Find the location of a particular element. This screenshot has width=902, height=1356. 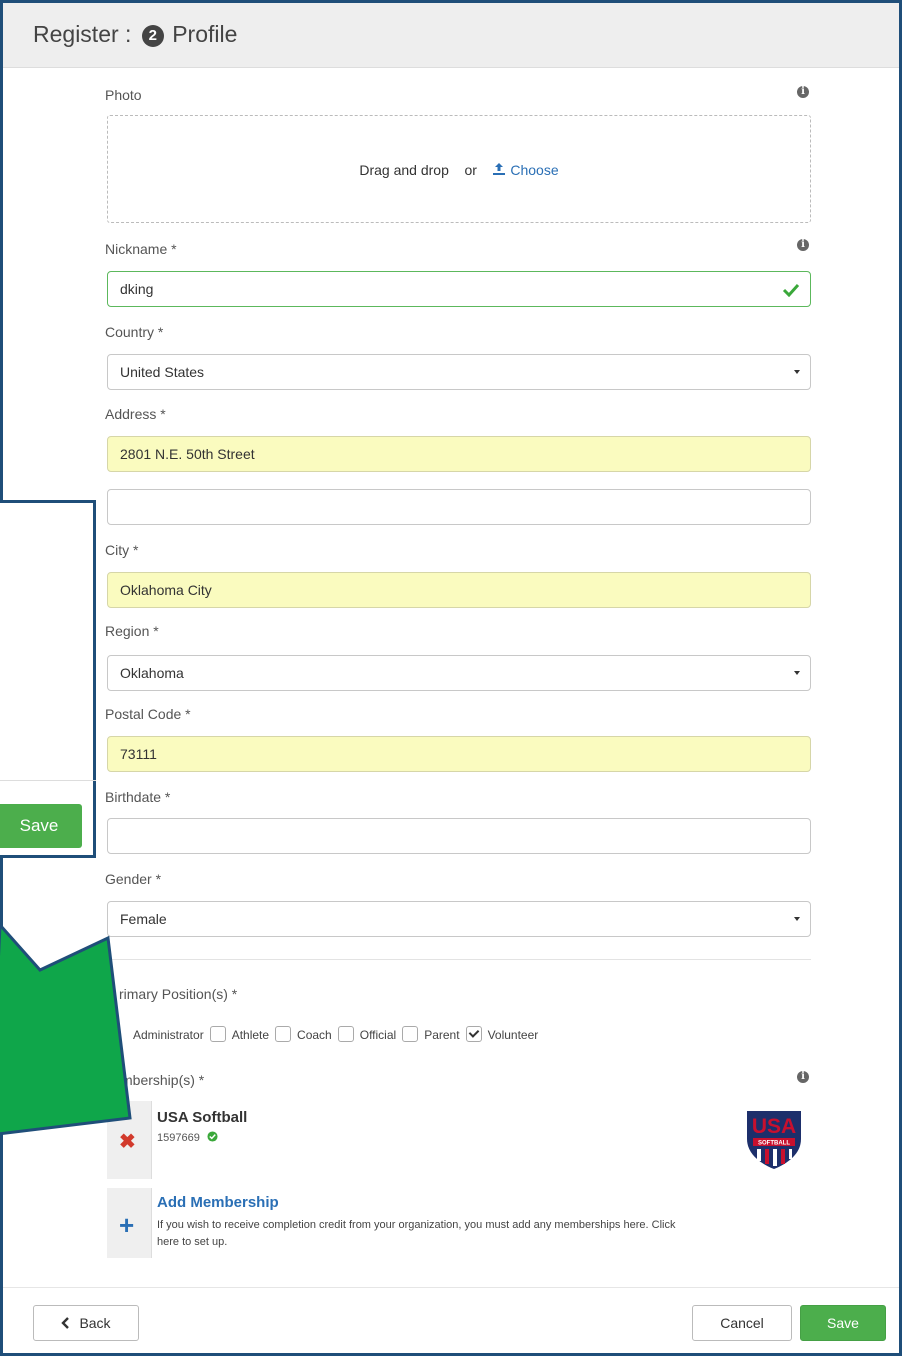

address-label: Address * is located at coordinates (135, 414).